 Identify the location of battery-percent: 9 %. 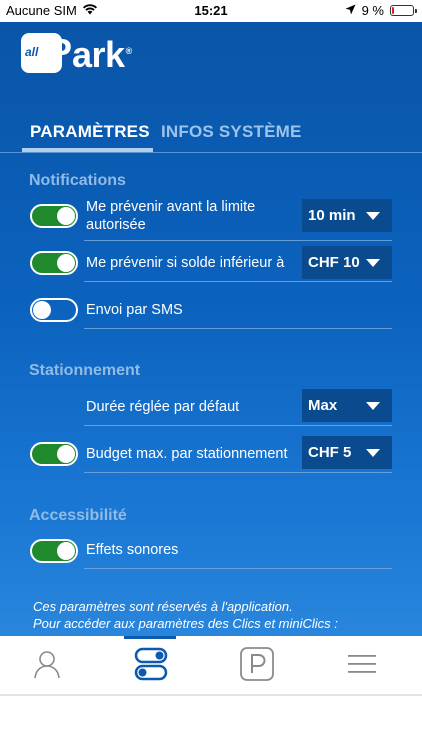
(372, 10).